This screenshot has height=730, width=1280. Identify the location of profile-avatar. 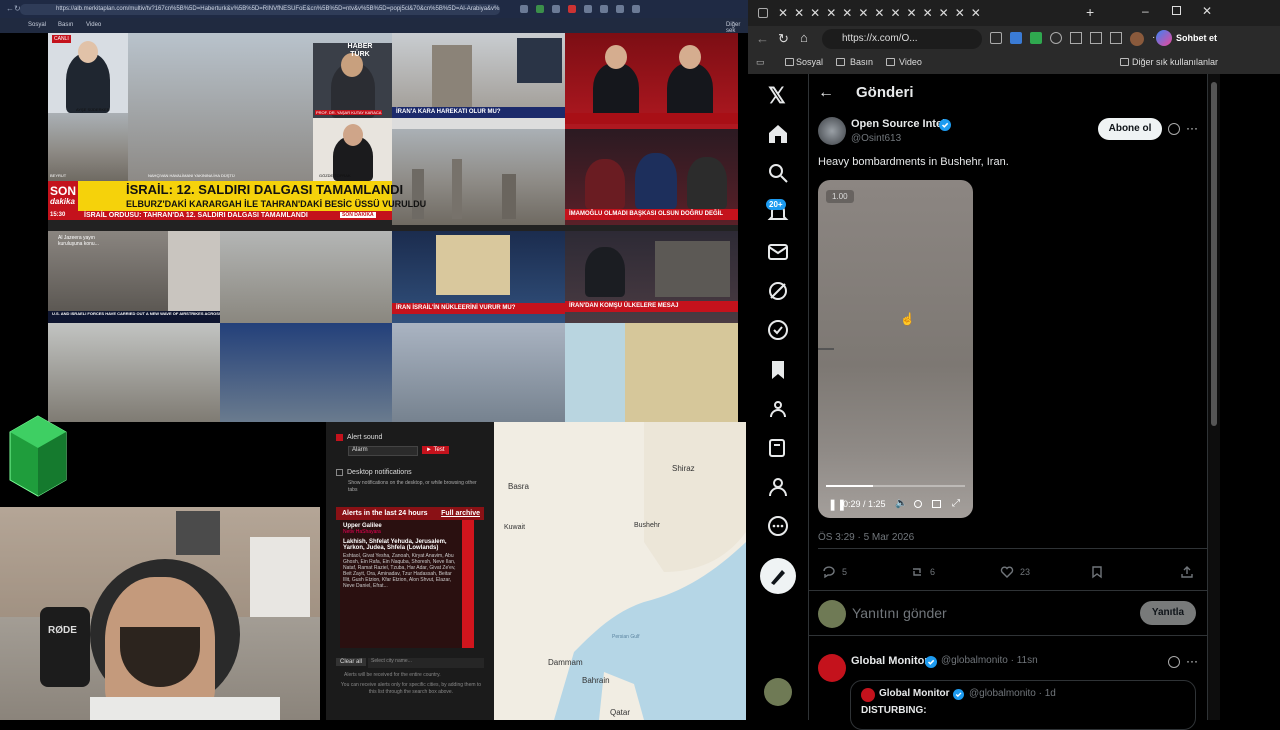
(1137, 39).